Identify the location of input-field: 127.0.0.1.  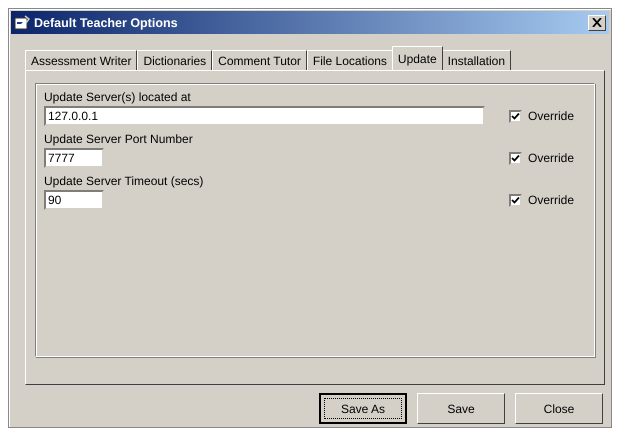
(264, 116).